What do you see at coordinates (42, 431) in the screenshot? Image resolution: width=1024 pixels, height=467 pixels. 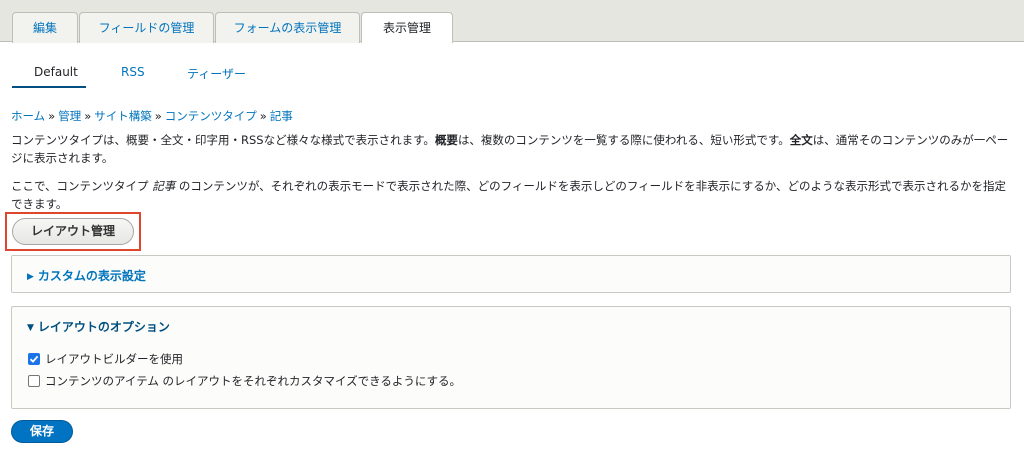 I see `save-button: 保存` at bounding box center [42, 431].